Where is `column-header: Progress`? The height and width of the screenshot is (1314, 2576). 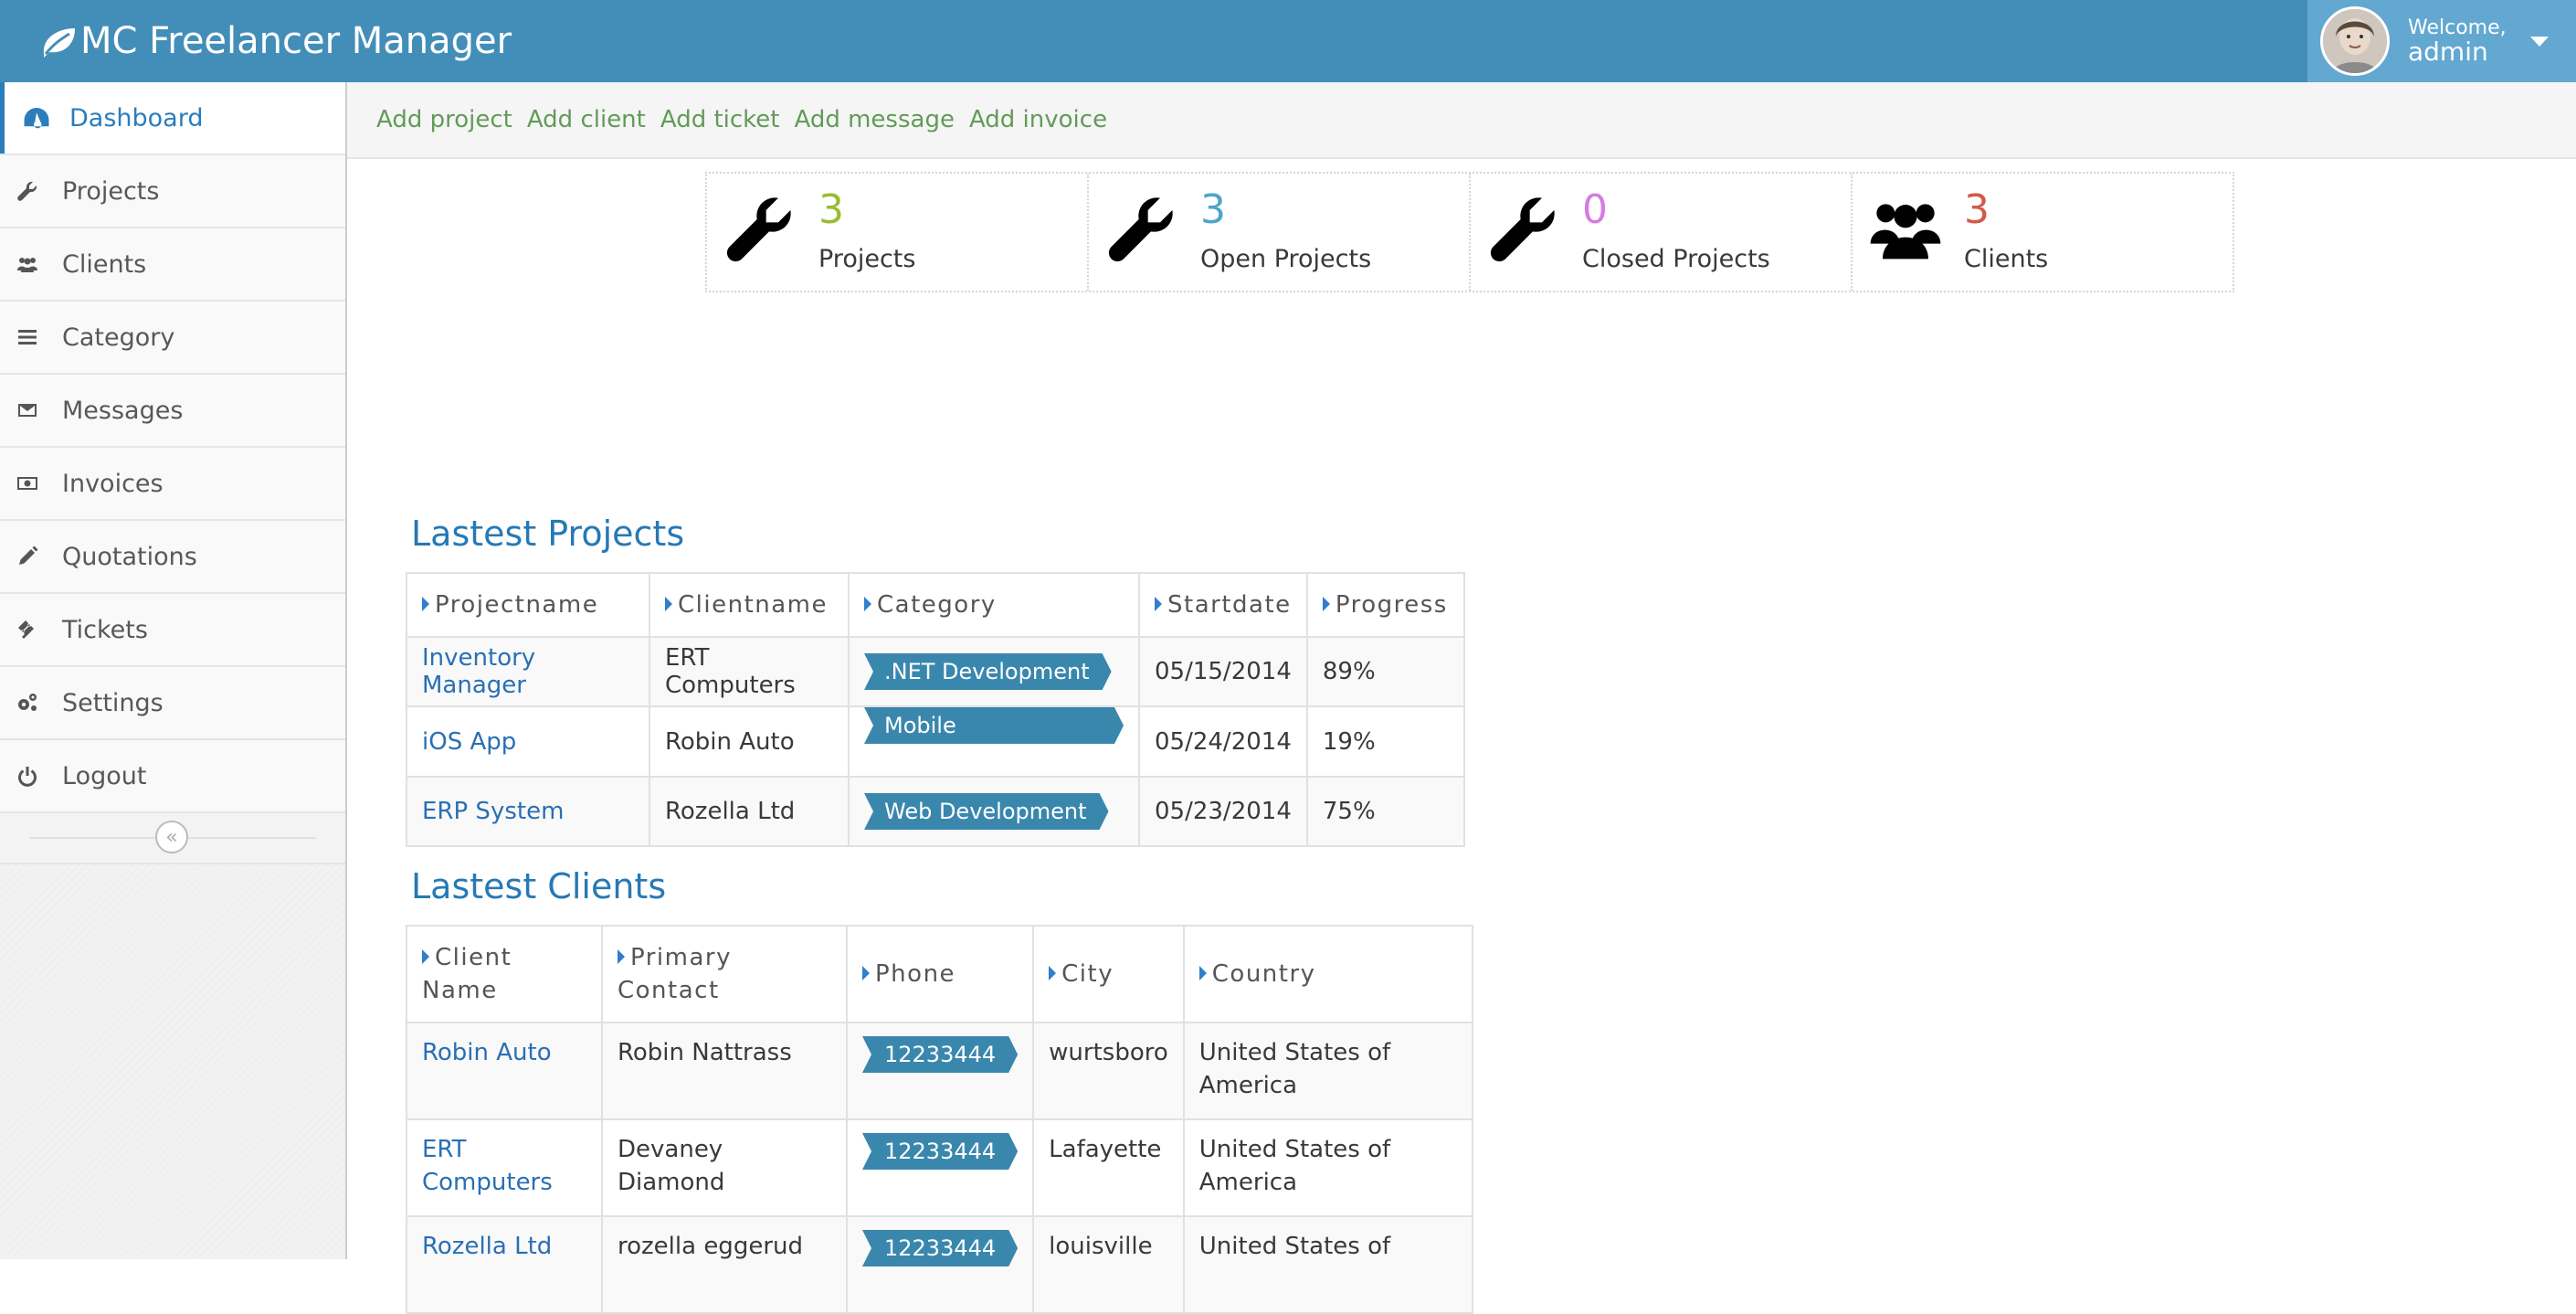
column-header: Progress is located at coordinates (1385, 605).